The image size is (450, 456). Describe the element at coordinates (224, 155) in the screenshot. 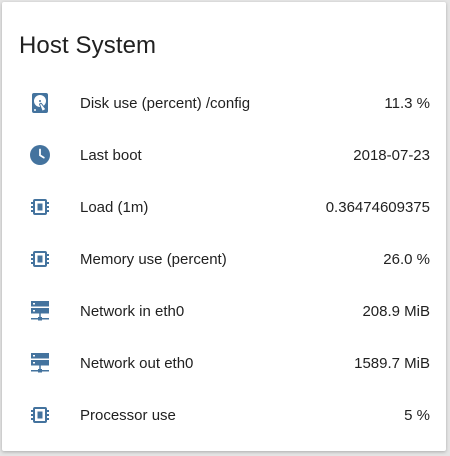

I see `sensor-row-last-boot: Last boot 2018-07-23` at that location.